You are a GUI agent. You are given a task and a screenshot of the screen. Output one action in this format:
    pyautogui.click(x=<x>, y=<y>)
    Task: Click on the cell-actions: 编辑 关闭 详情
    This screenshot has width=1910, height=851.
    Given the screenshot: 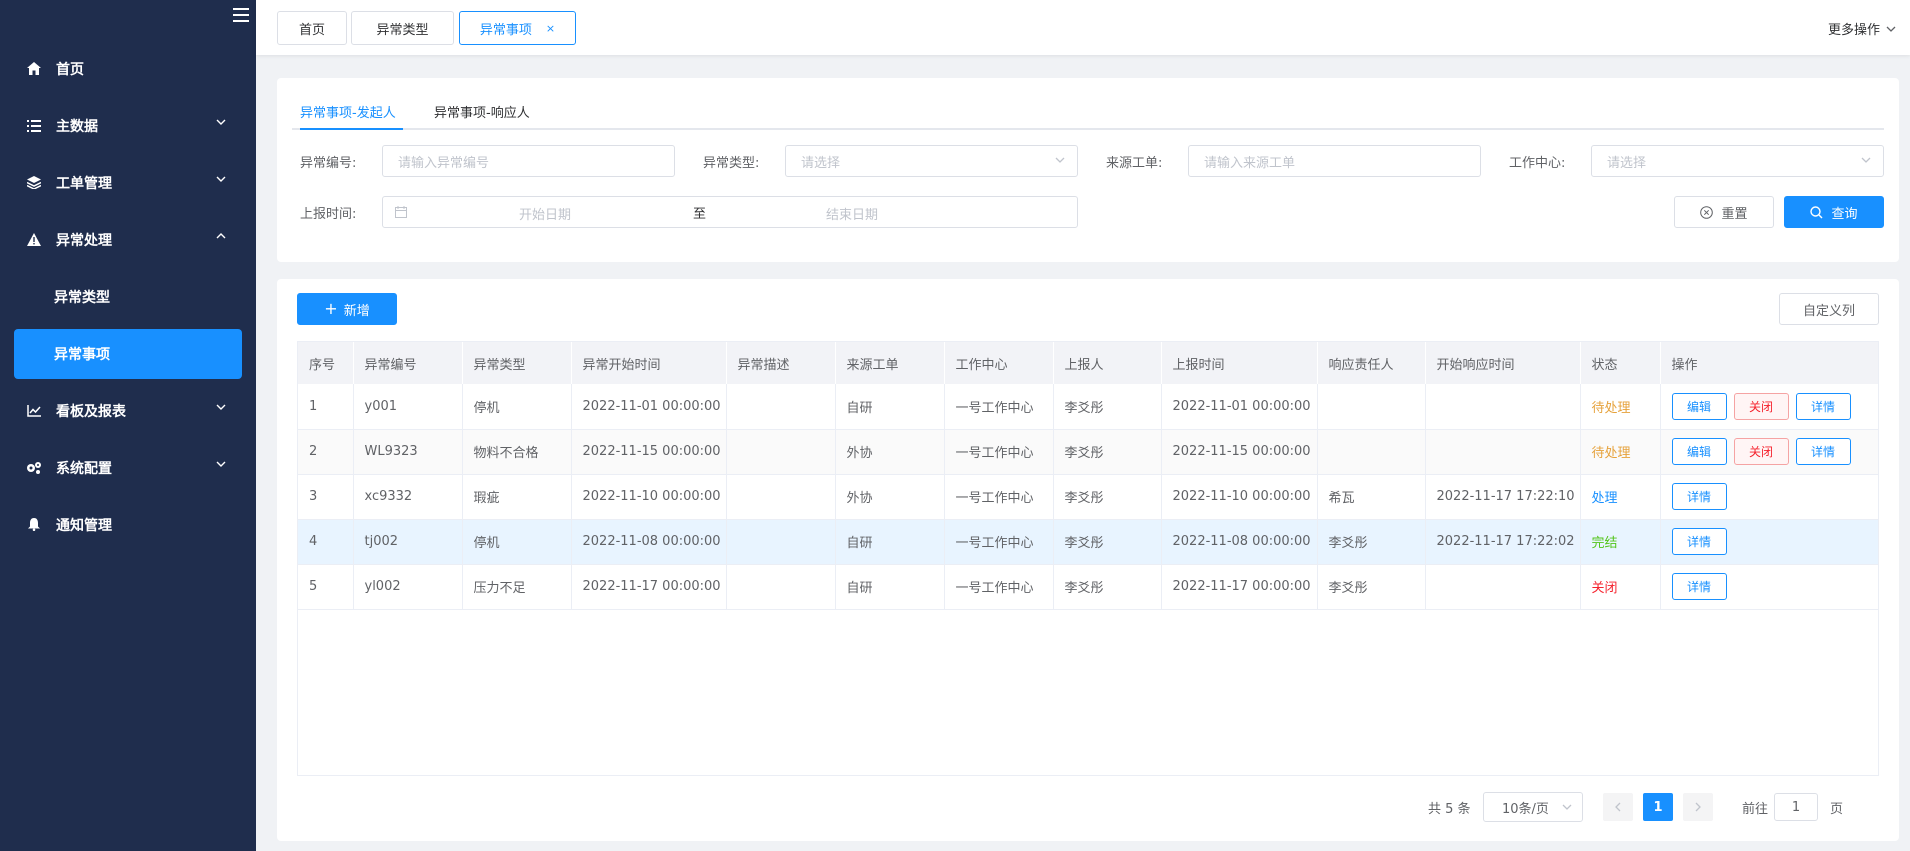 What is the action you would take?
    pyautogui.click(x=1769, y=452)
    